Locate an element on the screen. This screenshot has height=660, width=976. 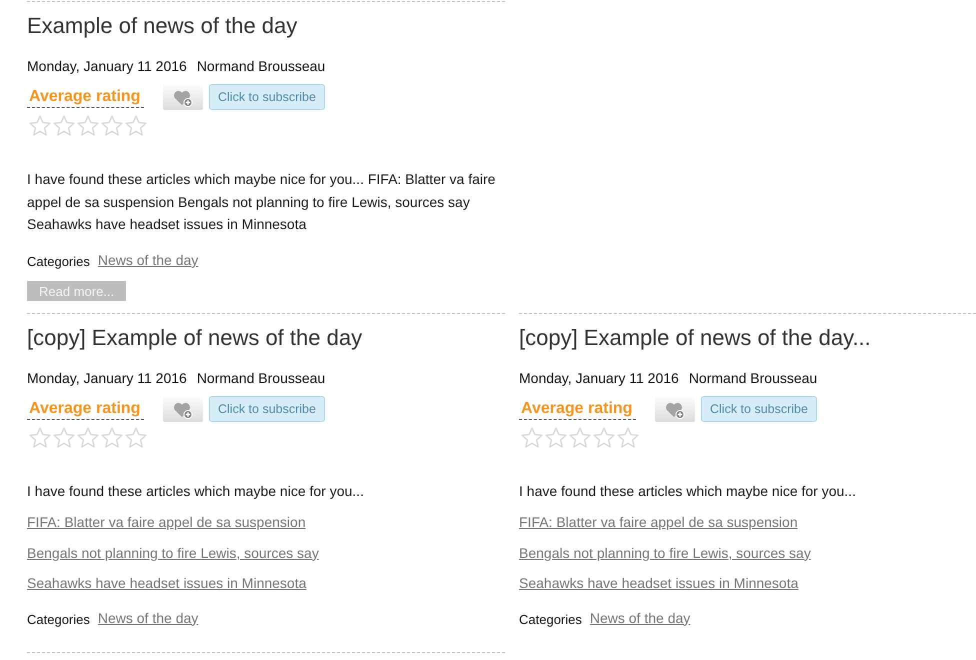
article-summary: I have found these articles which maybe nice for you... FIFA: Blatter va faire appel de sa suspension Bengals not planning to fire Lewis, sources say Seahawks have headset issues in Minnesota is located at coordinates (261, 202).